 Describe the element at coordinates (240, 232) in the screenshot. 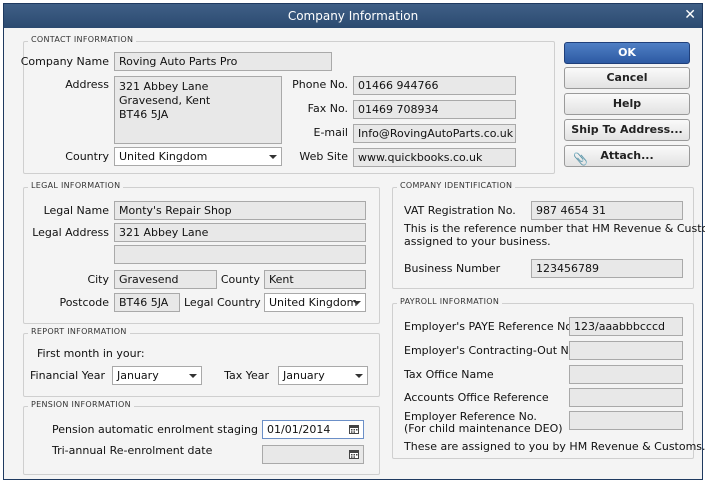

I see `legal-address-input-1: 321 Abbey Lane` at that location.